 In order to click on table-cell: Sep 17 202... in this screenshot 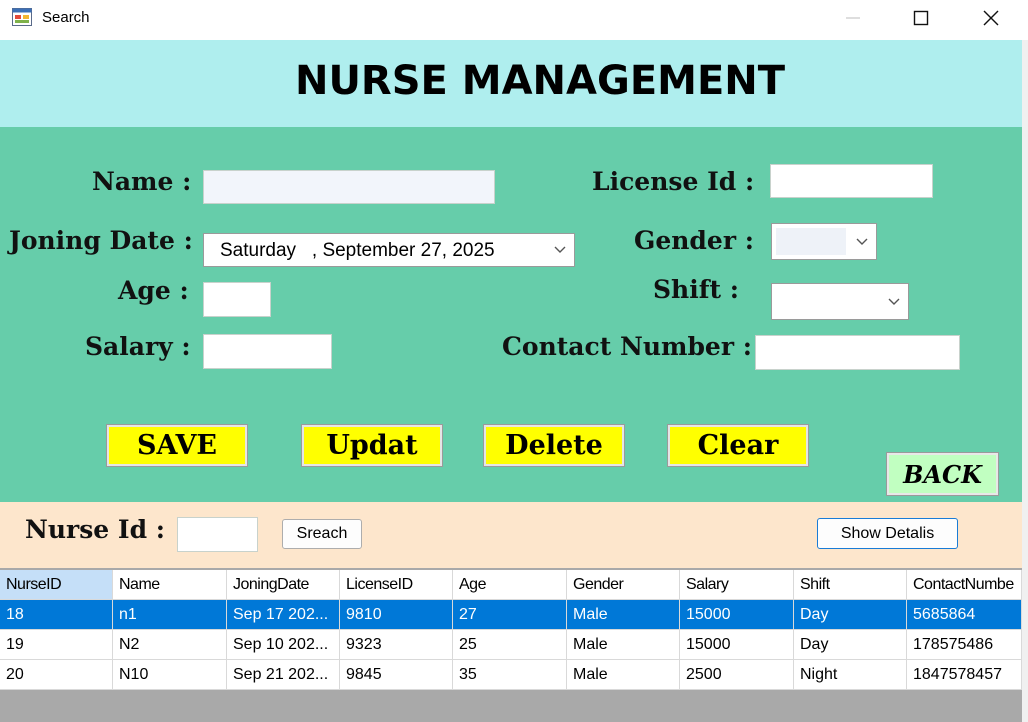, I will do `click(283, 615)`.